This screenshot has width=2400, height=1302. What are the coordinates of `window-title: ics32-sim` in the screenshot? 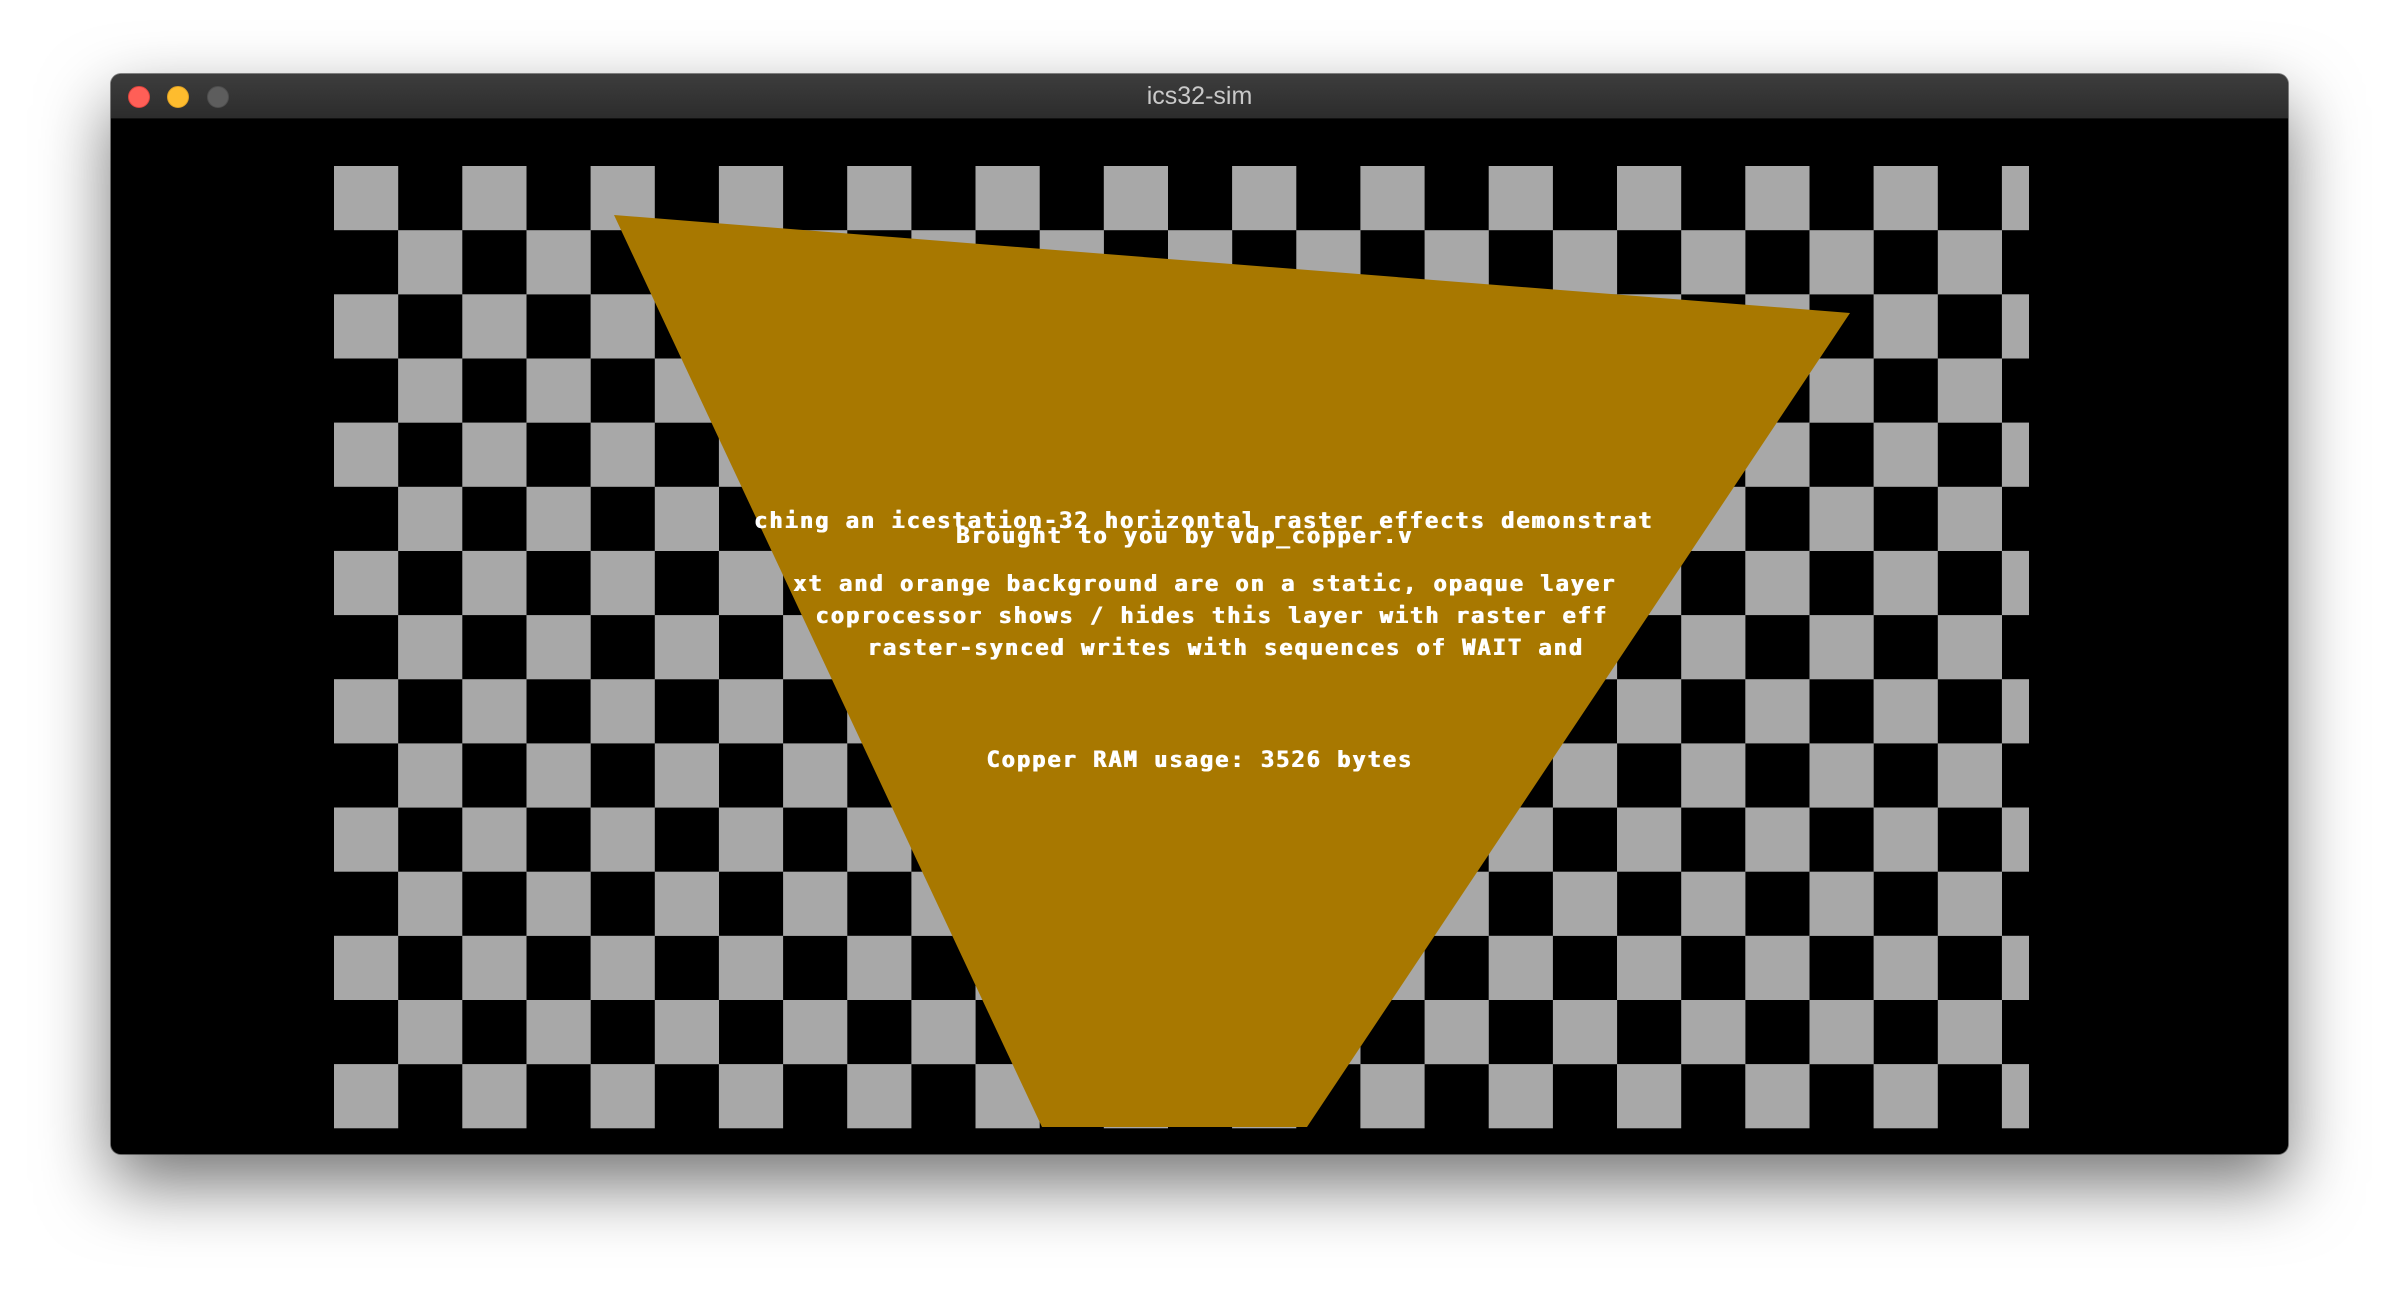 It's located at (1199, 96).